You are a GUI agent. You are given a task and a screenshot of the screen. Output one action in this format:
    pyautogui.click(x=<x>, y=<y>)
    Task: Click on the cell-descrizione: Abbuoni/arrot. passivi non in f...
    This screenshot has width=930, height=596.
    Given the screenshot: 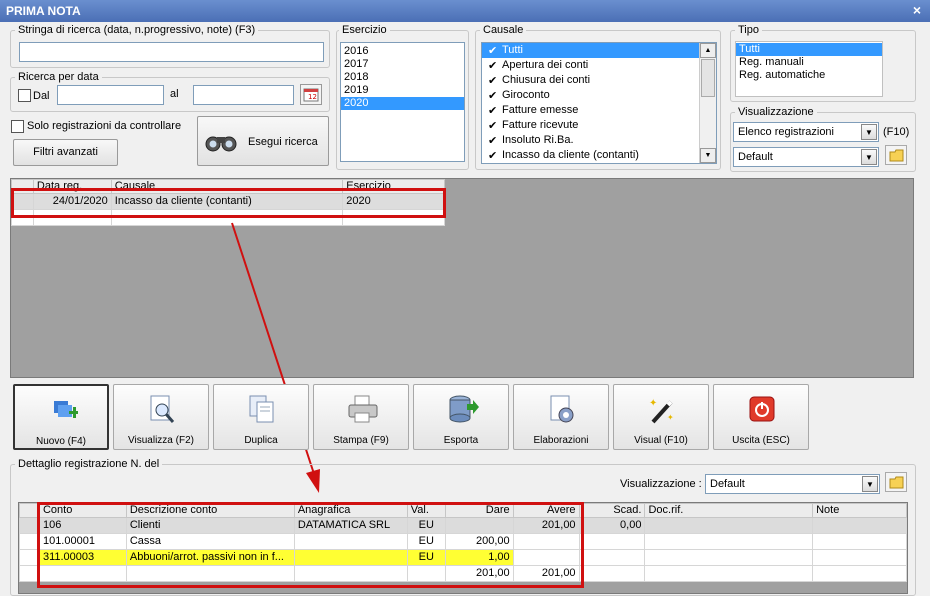 What is the action you would take?
    pyautogui.click(x=210, y=557)
    